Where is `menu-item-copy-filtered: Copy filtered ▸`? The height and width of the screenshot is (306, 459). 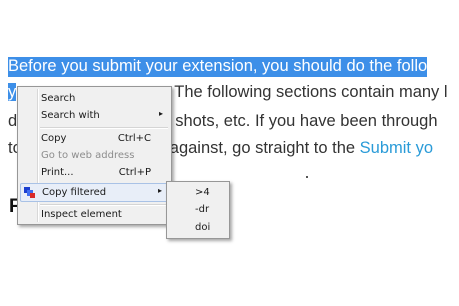
menu-item-copy-filtered: Copy filtered ▸ is located at coordinates (94, 192).